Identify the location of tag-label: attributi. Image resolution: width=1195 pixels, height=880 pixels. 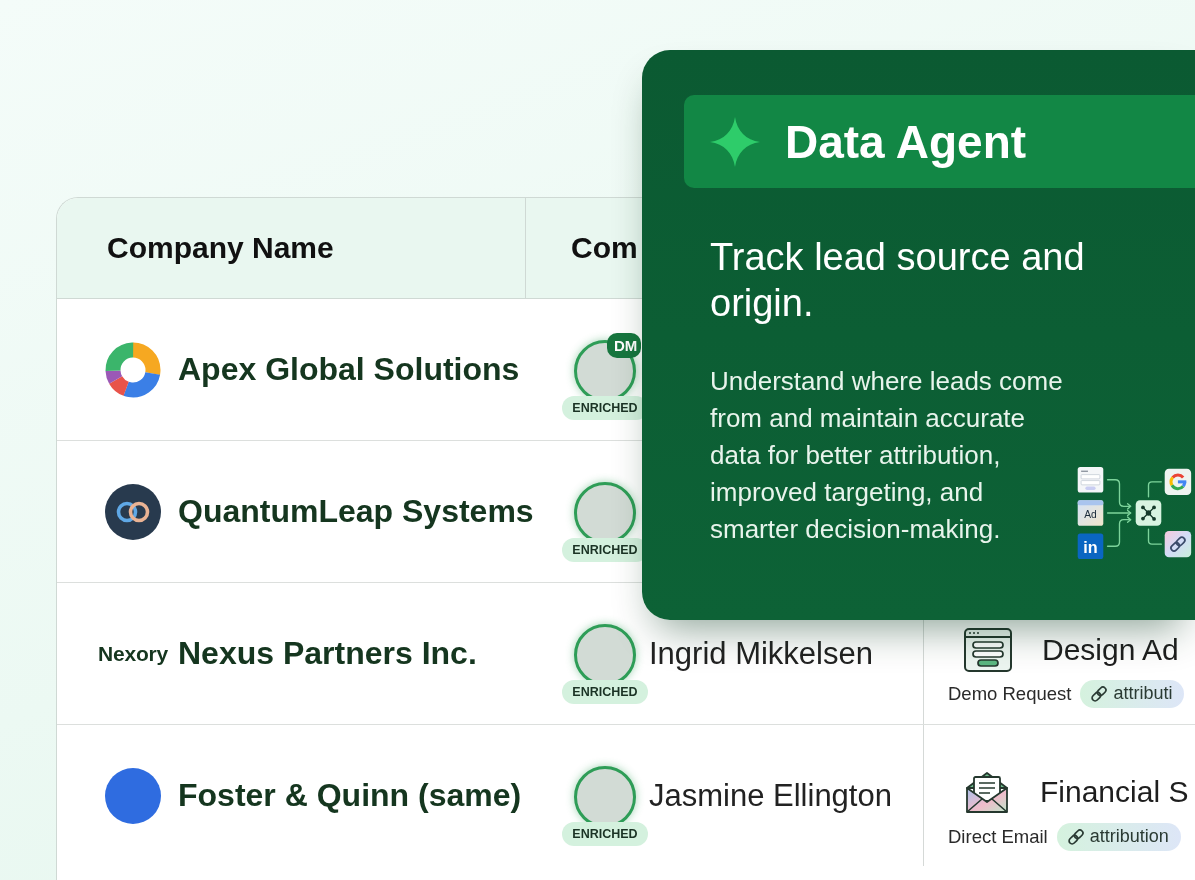
(1143, 693).